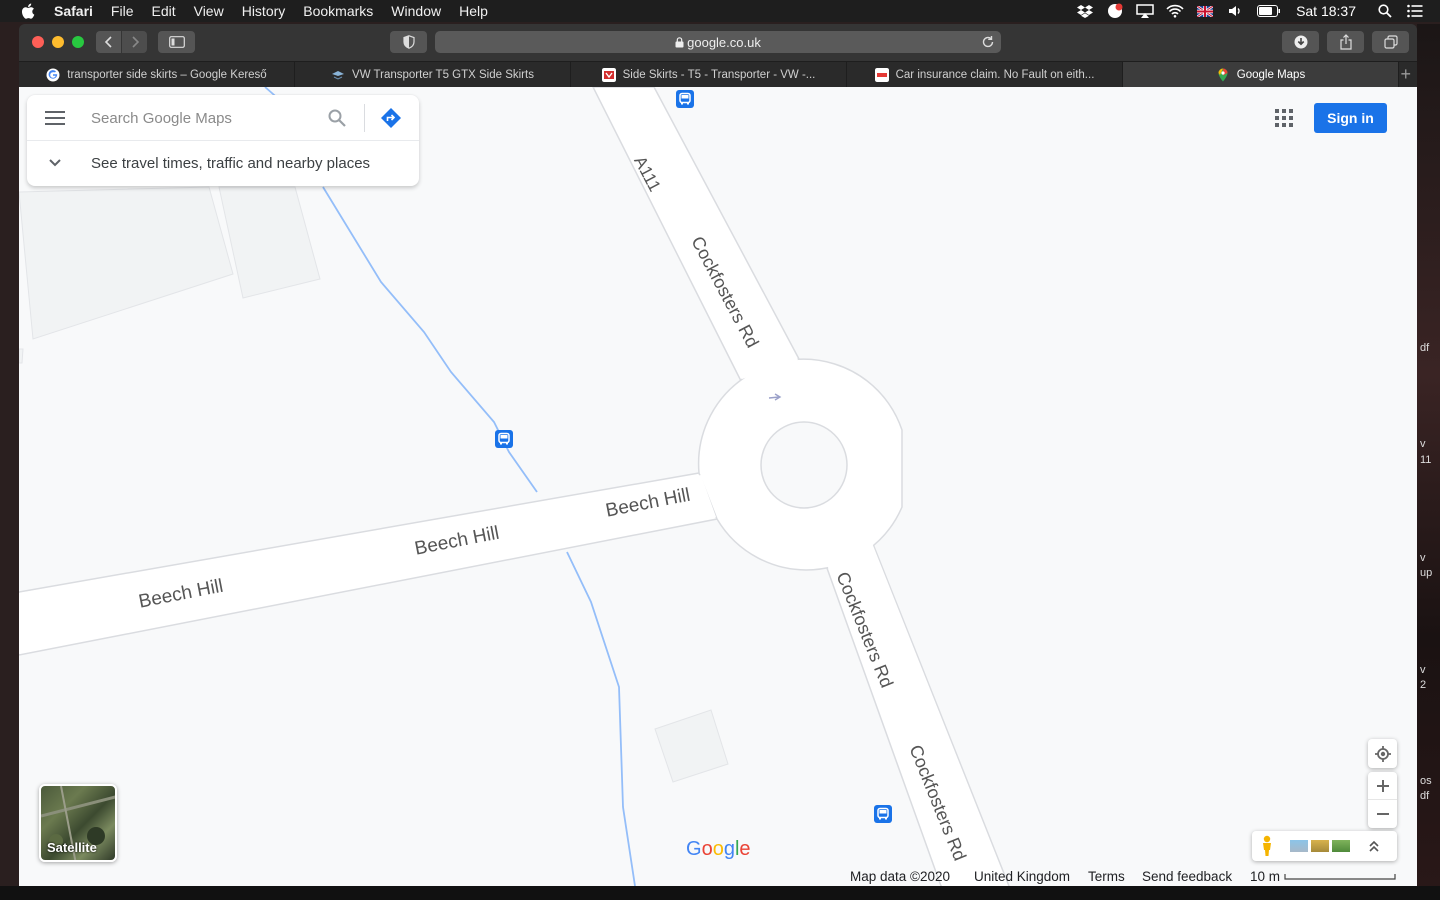  I want to click on my-location-button, so click(1382, 753).